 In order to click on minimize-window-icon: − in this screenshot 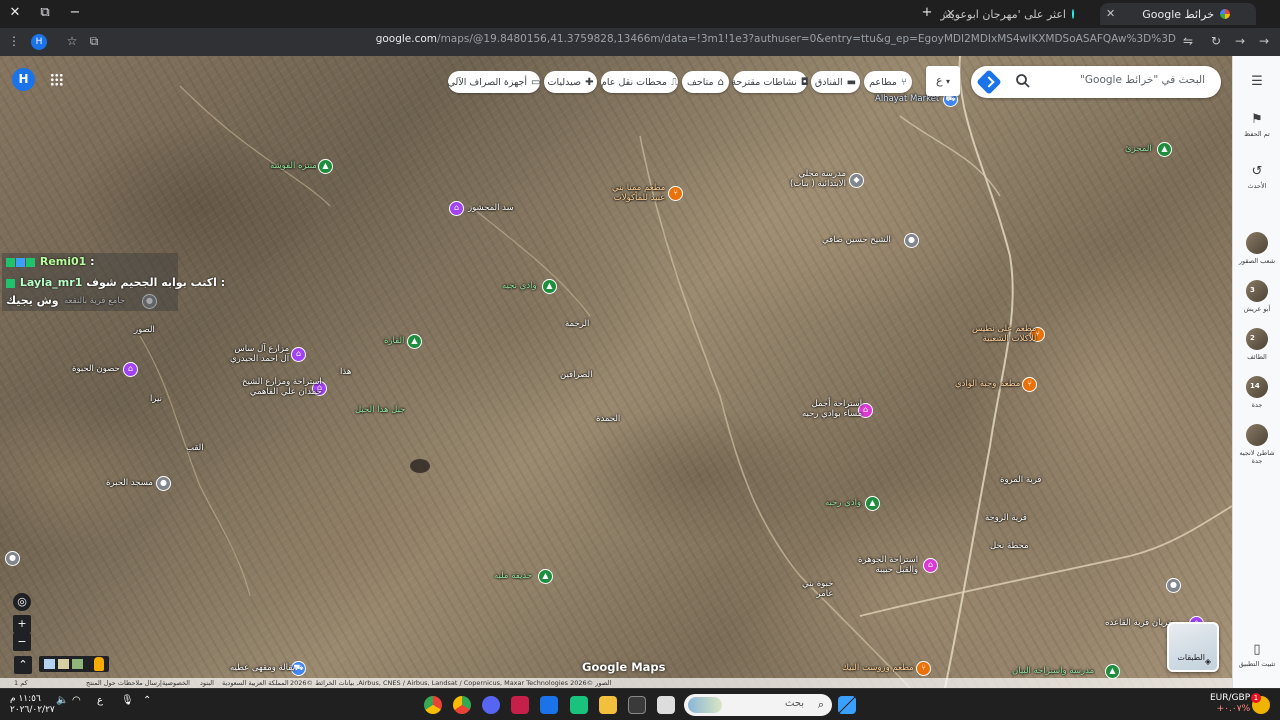, I will do `click(75, 12)`.